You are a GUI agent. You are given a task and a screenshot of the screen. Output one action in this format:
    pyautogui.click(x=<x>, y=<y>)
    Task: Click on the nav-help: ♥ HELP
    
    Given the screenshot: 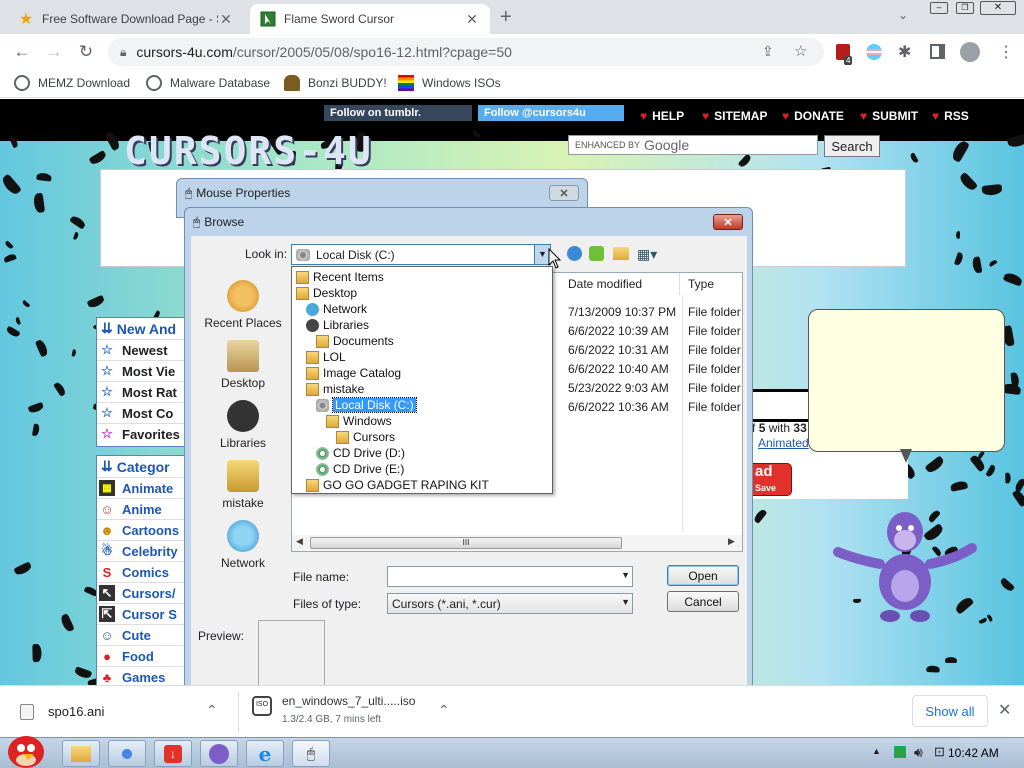 What is the action you would take?
    pyautogui.click(x=662, y=116)
    